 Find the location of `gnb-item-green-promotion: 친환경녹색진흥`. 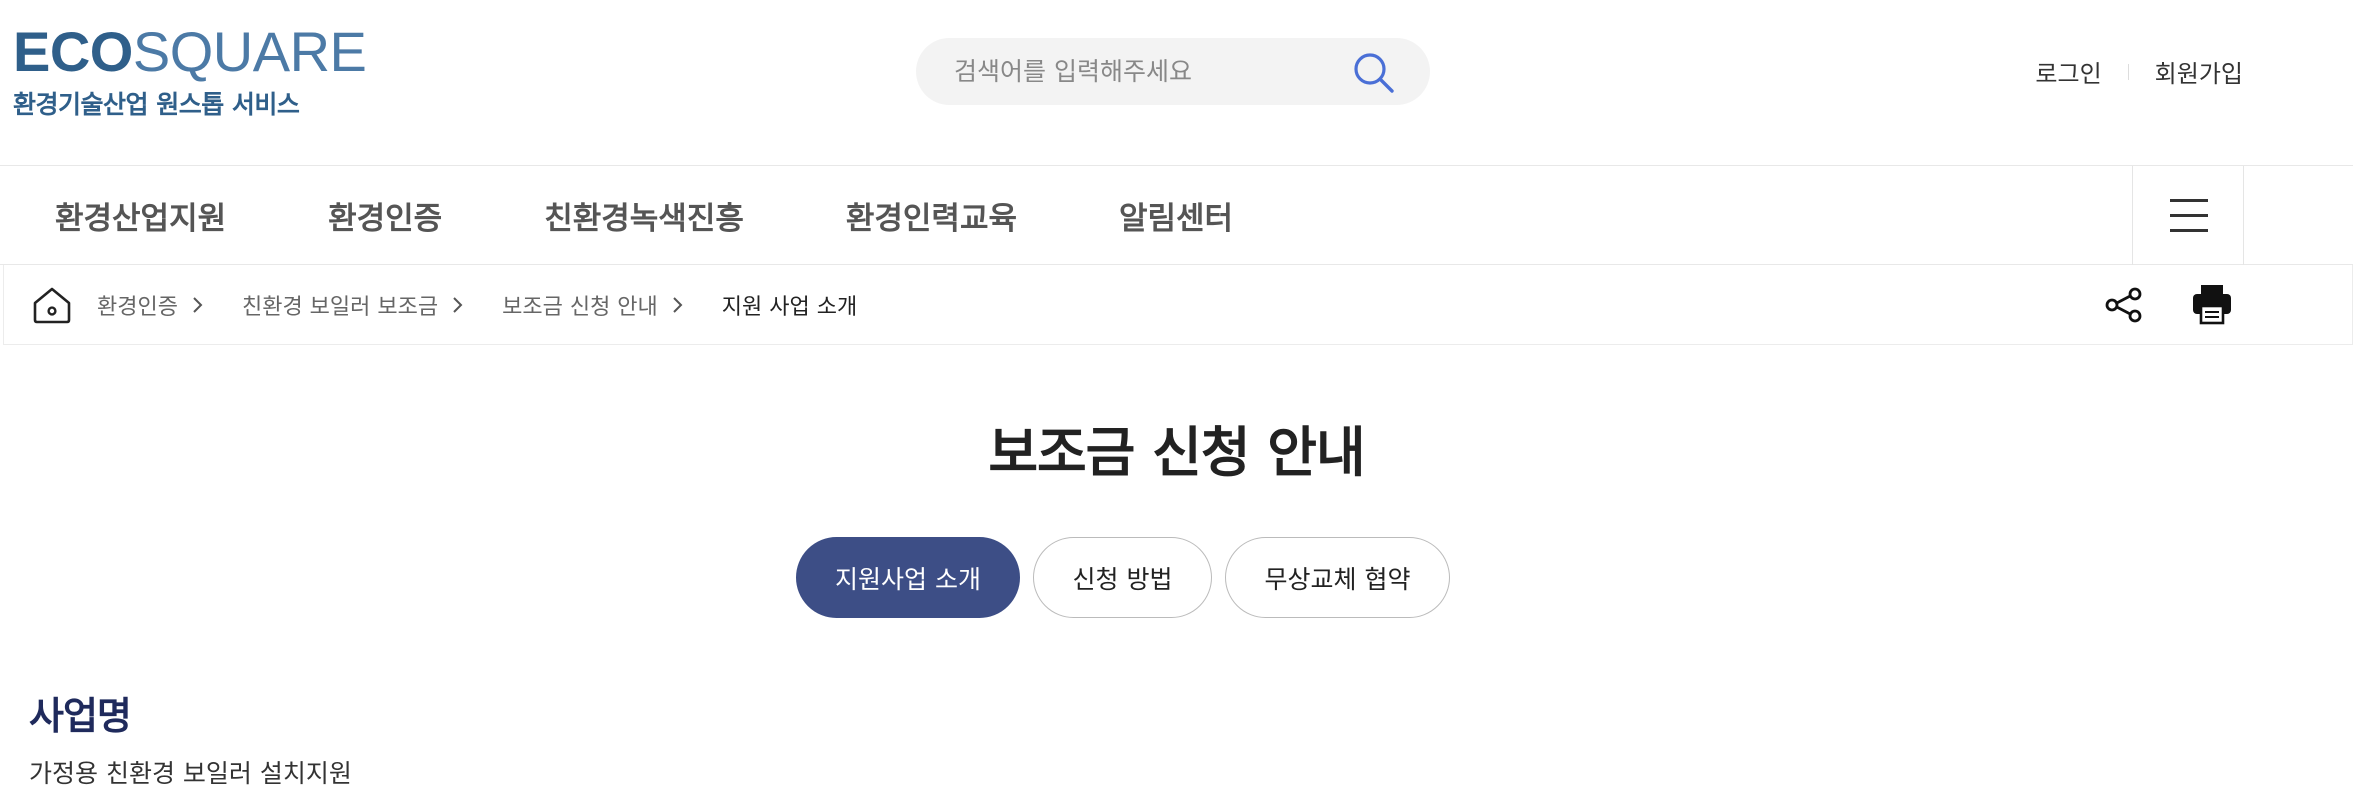

gnb-item-green-promotion: 친환경녹색진흥 is located at coordinates (644, 215).